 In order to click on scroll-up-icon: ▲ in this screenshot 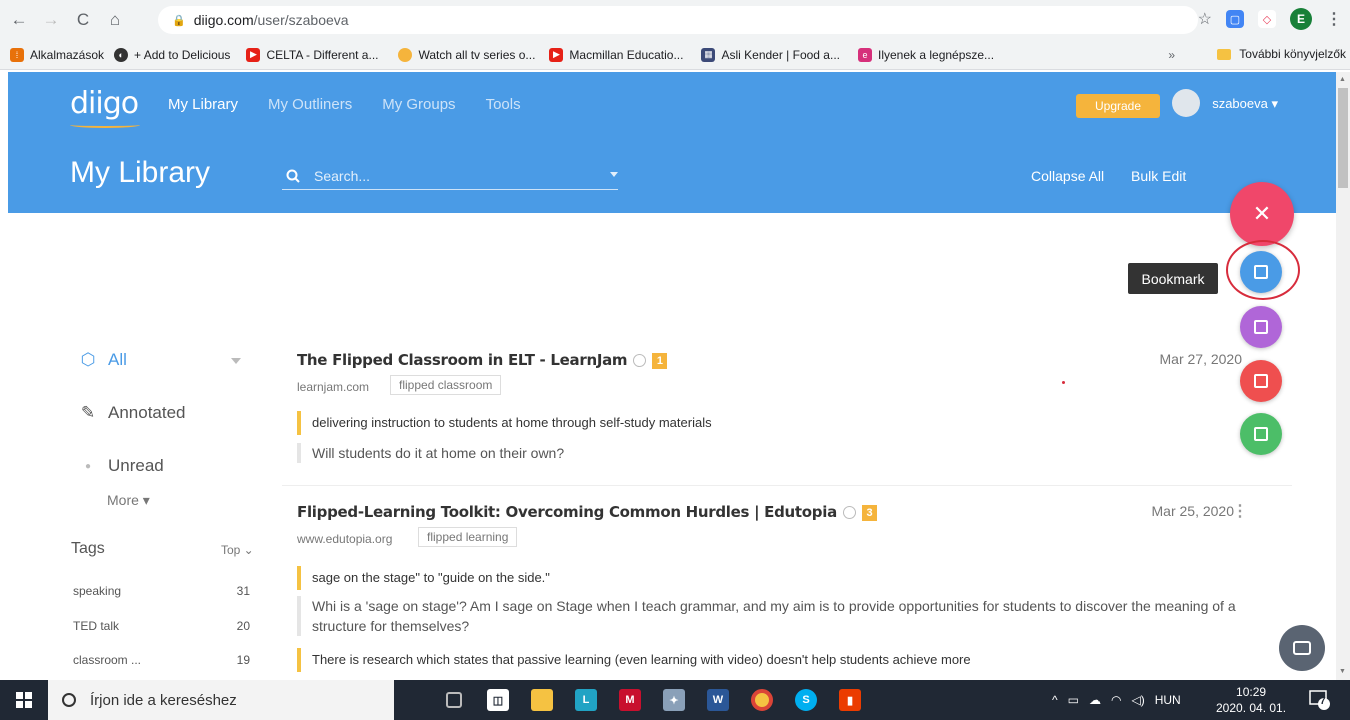, I will do `click(1342, 79)`.